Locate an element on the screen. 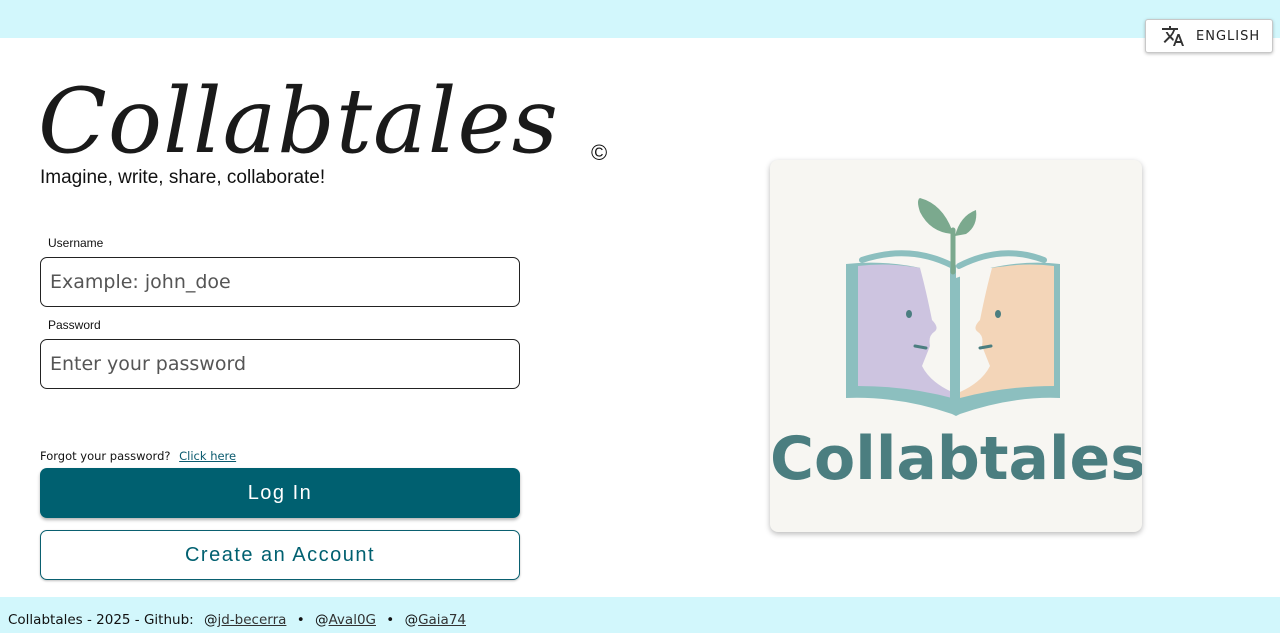 The width and height of the screenshot is (1280, 633). github-link-aval0g: Aval0G is located at coordinates (352, 620).